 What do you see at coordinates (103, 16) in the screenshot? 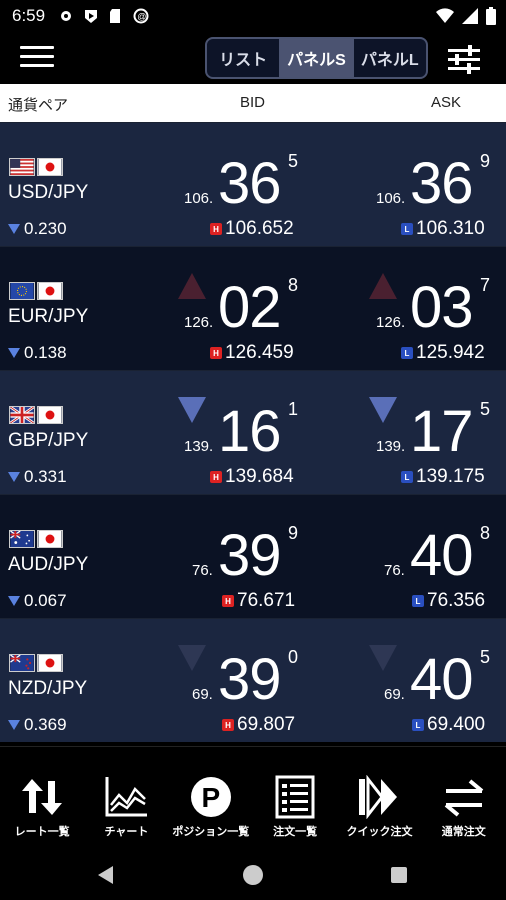
I see `status-icons: @` at bounding box center [103, 16].